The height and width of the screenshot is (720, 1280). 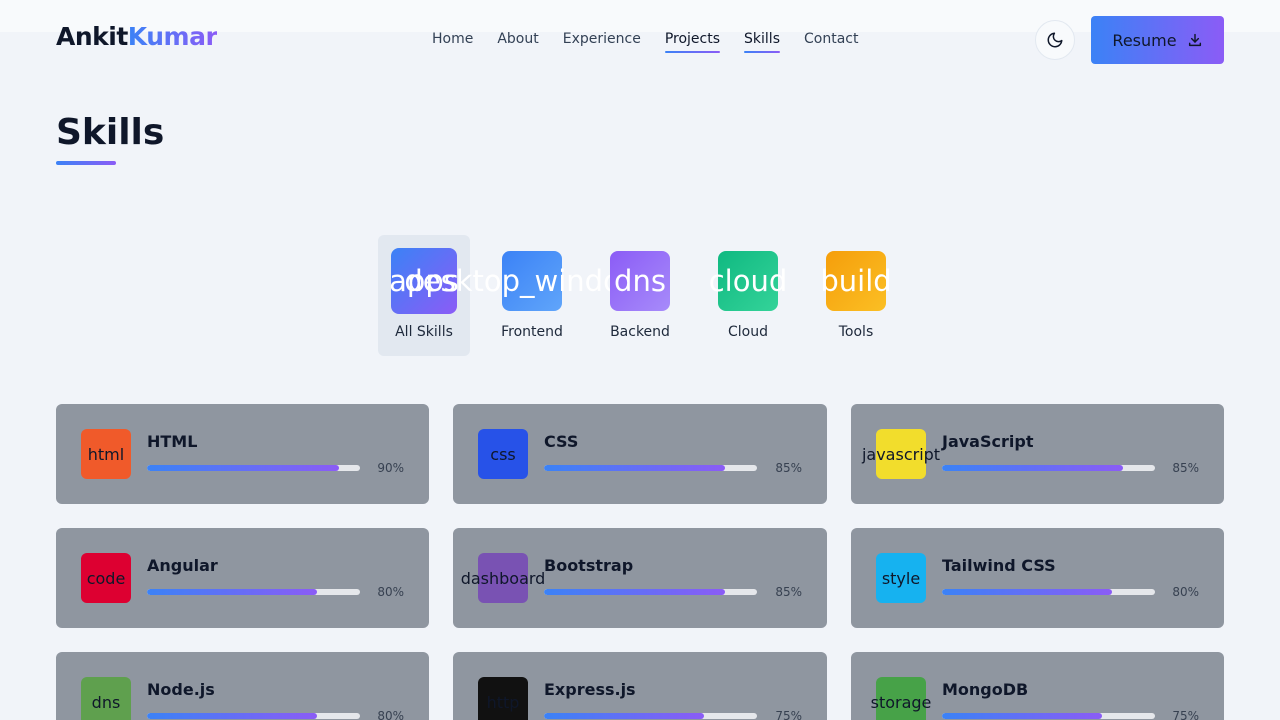 What do you see at coordinates (1194, 40) in the screenshot?
I see `download-icon` at bounding box center [1194, 40].